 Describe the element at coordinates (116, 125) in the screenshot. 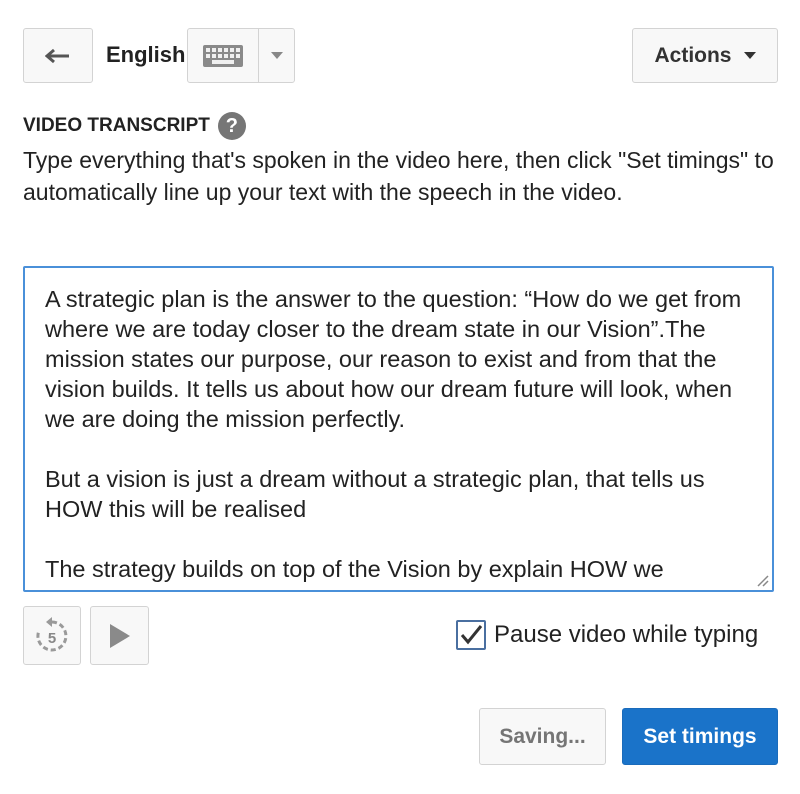

I see `section-title-text: VIDEO TRANSCRIPT` at that location.